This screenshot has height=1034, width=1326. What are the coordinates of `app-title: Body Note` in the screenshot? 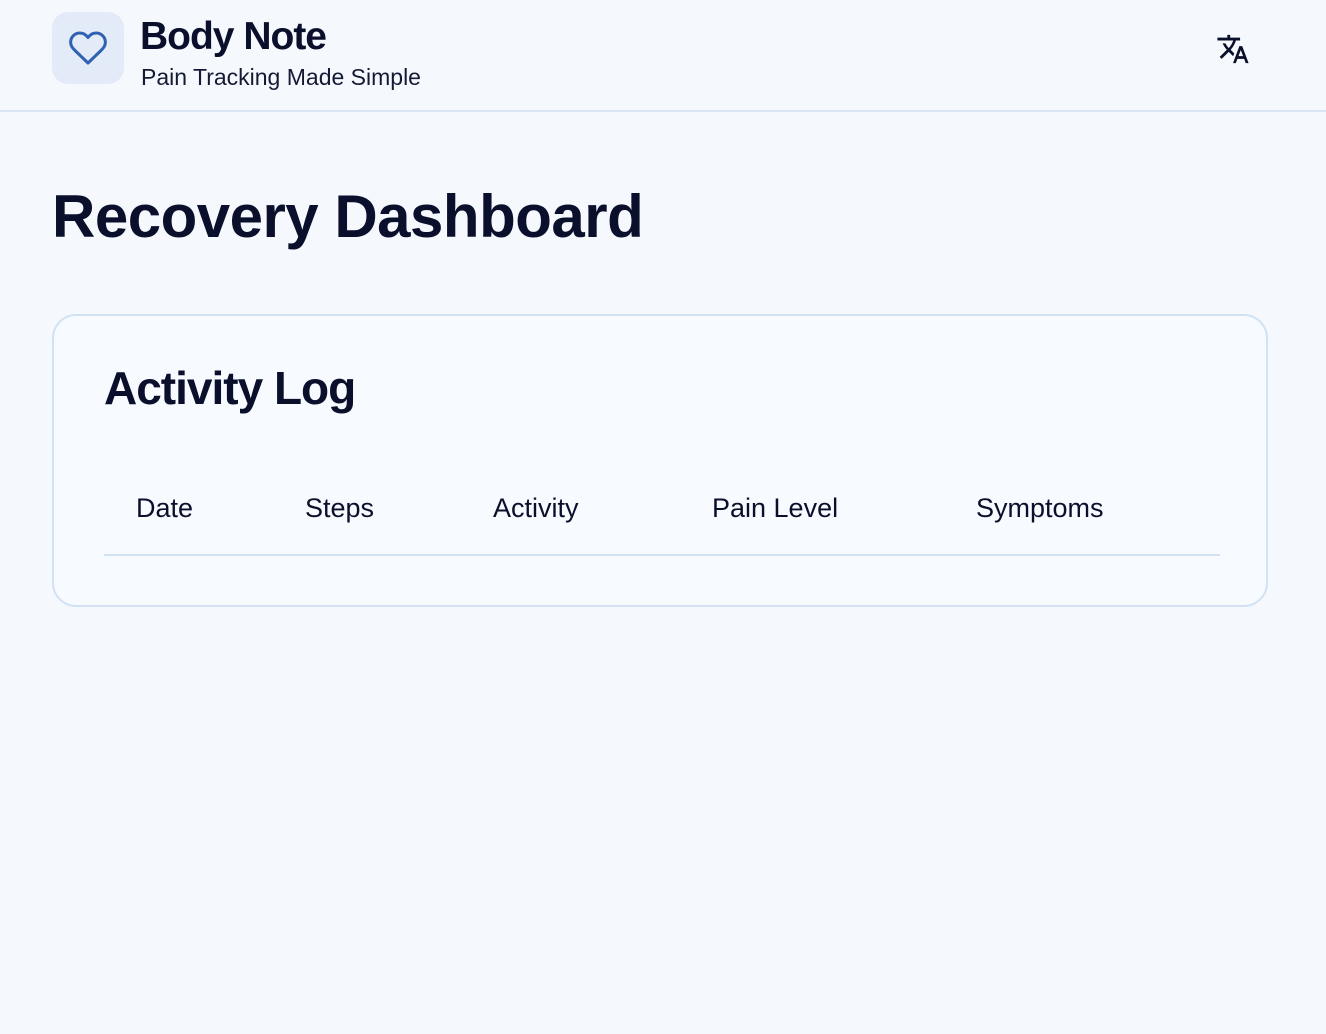 It's located at (233, 36).